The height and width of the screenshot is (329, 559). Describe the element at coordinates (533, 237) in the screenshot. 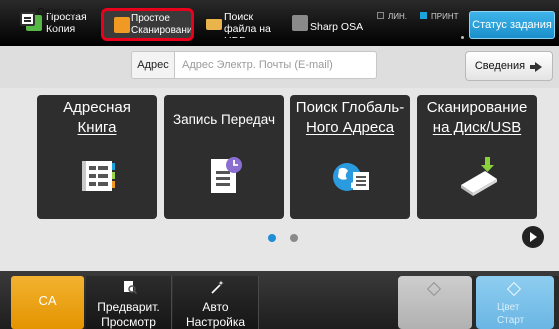

I see `next-page-button` at that location.